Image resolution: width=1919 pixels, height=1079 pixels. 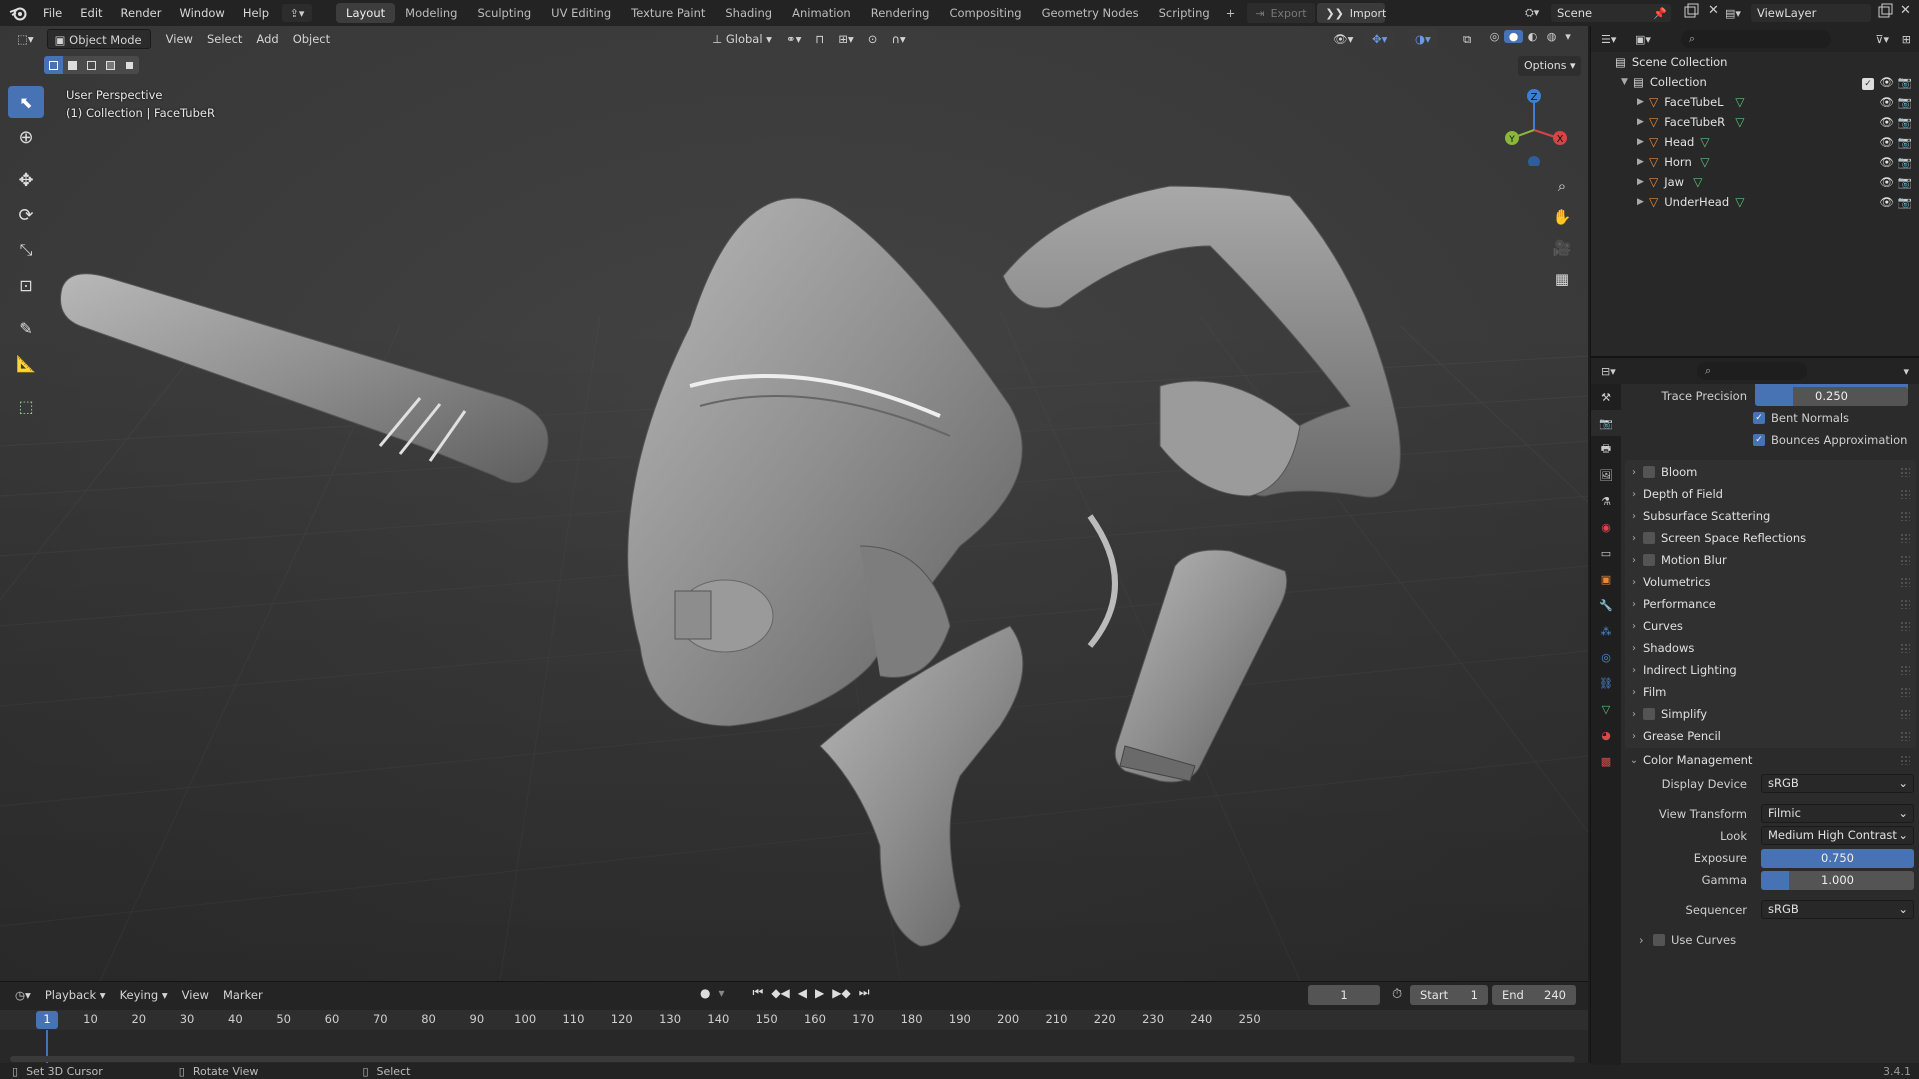 I want to click on annotate-tool: ✎, so click(x=26, y=328).